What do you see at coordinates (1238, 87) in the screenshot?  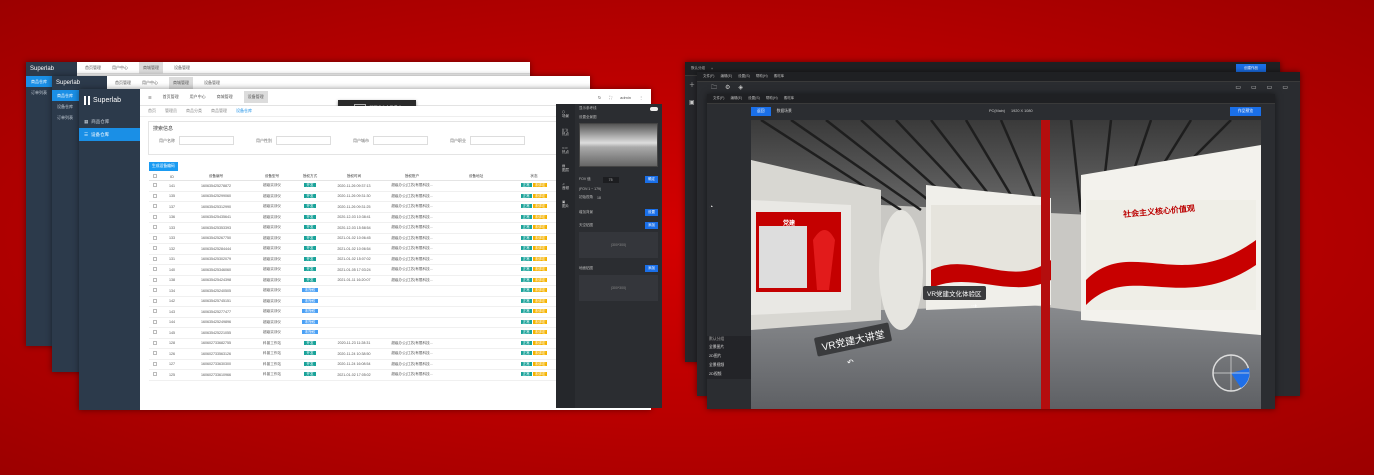 I see `icon-a: ▭` at bounding box center [1238, 87].